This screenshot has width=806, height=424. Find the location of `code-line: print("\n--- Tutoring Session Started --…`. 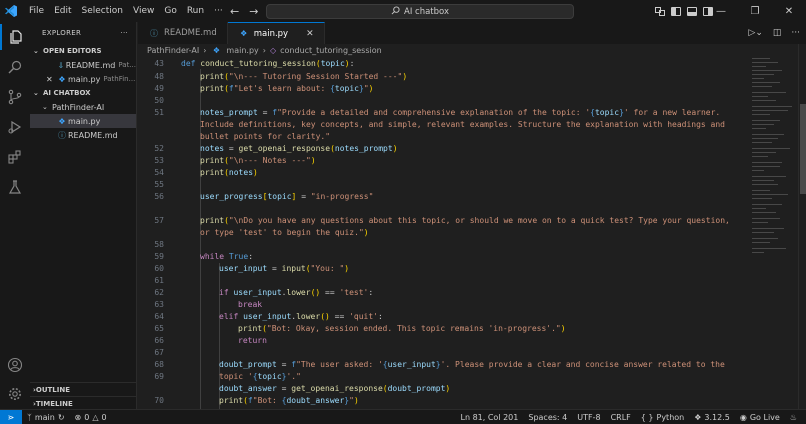

code-line: print("\n--- Tutoring Session Started --… is located at coordinates (304, 76).